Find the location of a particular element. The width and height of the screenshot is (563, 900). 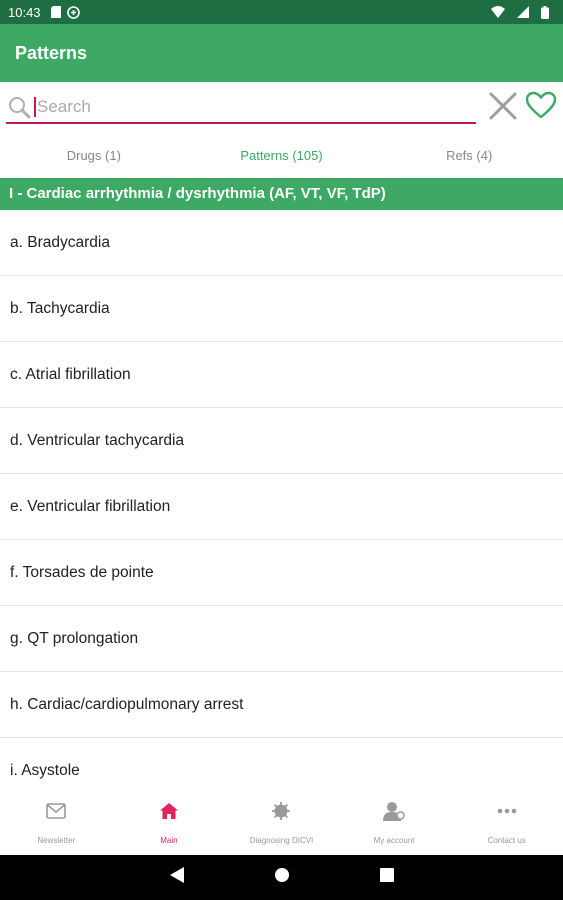

status-time: 10:43 is located at coordinates (24, 12).